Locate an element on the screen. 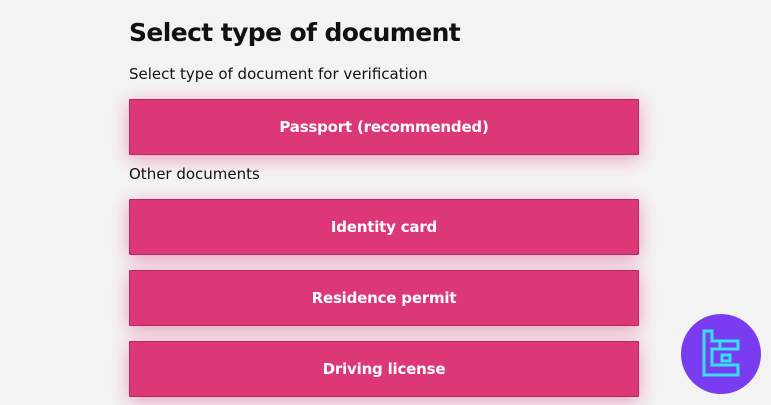 This screenshot has height=405, width=771. brand-logo-icon is located at coordinates (721, 353).